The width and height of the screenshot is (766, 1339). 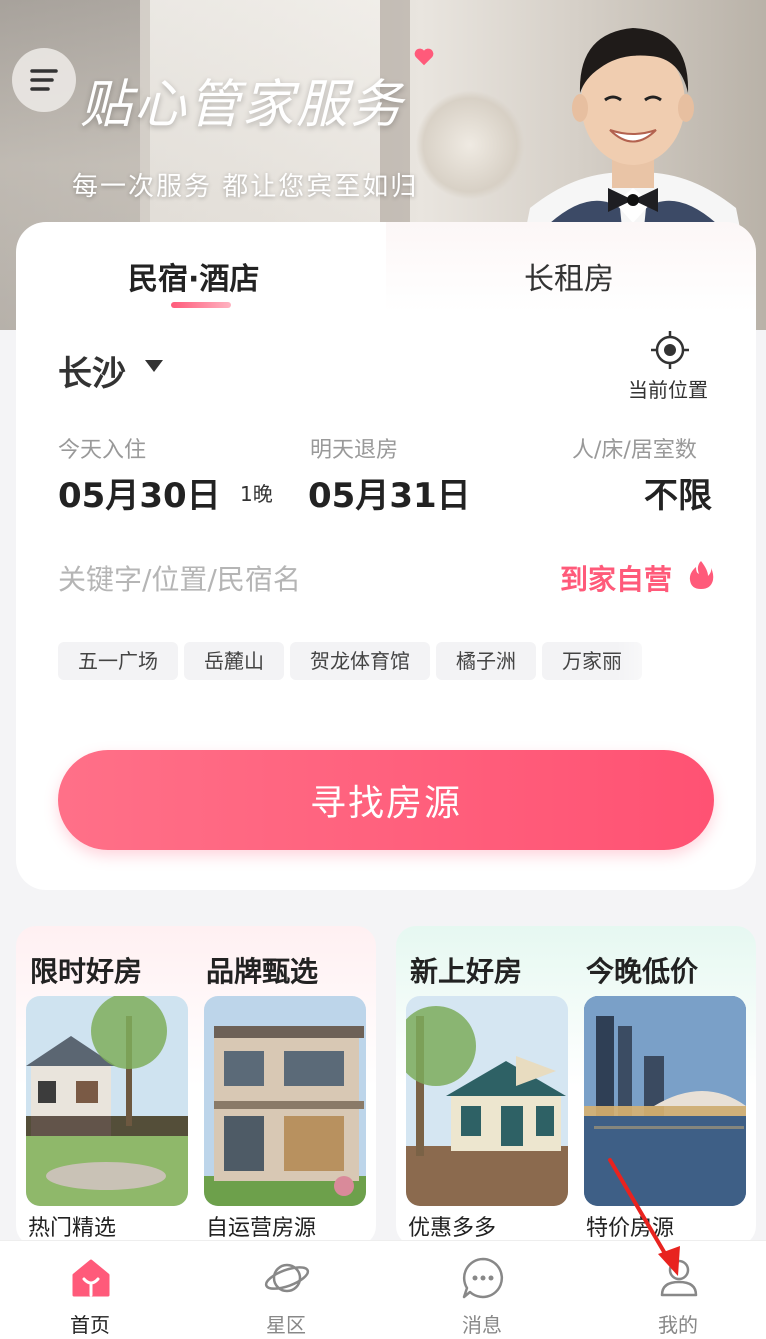 I want to click on hamburger-menu-icon, so click(x=44, y=80).